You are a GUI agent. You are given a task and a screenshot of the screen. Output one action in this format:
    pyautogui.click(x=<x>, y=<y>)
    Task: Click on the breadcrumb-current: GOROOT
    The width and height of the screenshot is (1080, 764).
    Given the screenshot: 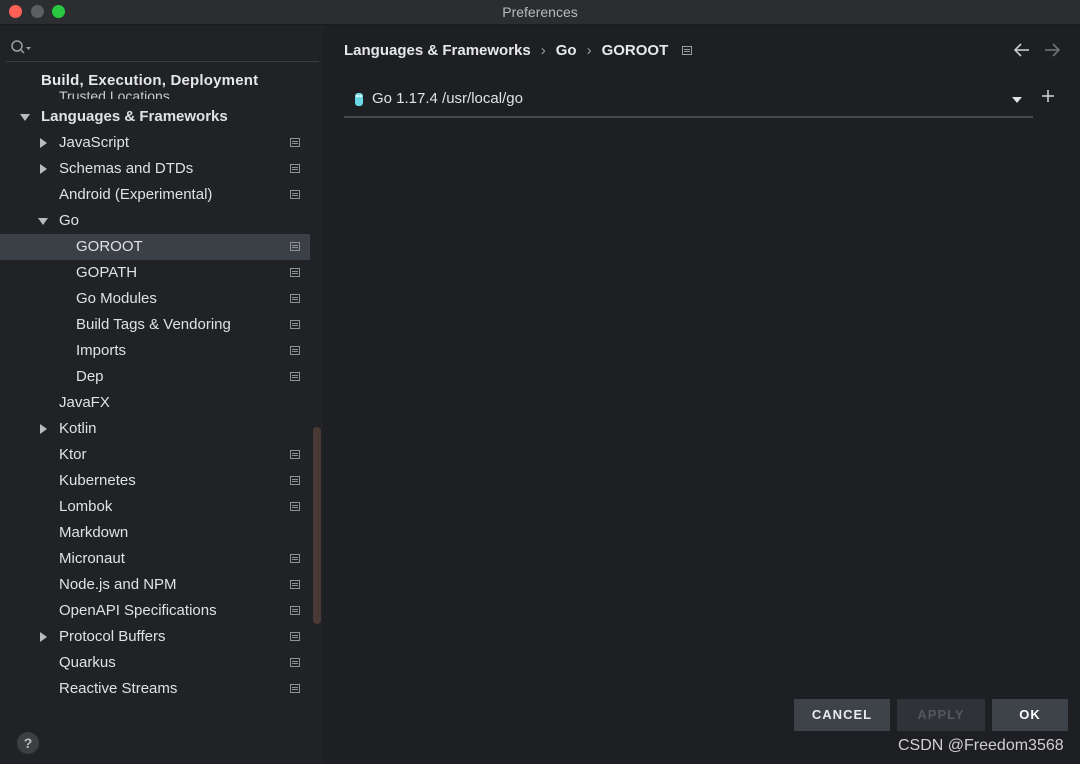 What is the action you would take?
    pyautogui.click(x=635, y=50)
    